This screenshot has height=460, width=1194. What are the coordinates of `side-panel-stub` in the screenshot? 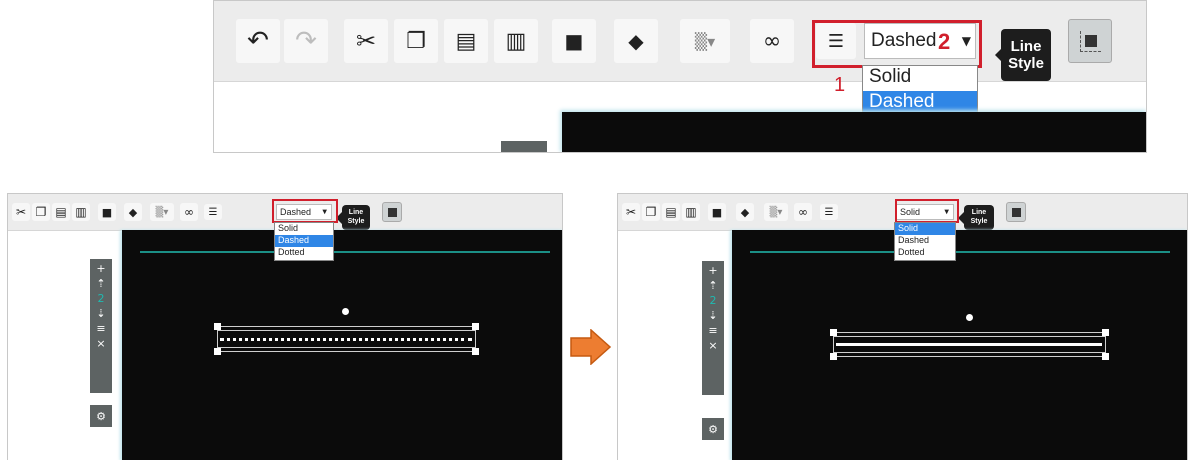 It's located at (524, 146).